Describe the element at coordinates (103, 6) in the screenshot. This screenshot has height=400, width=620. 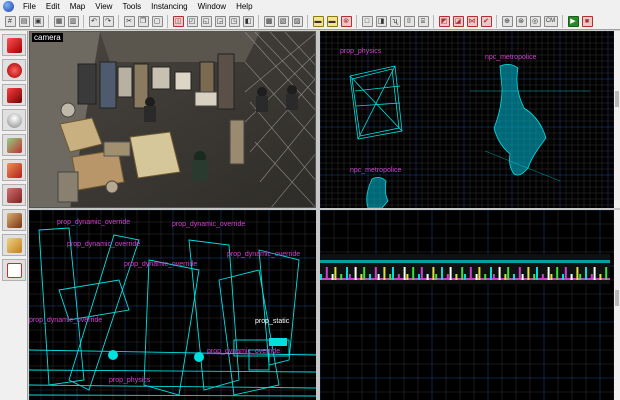
I see `menu-view: View` at that location.